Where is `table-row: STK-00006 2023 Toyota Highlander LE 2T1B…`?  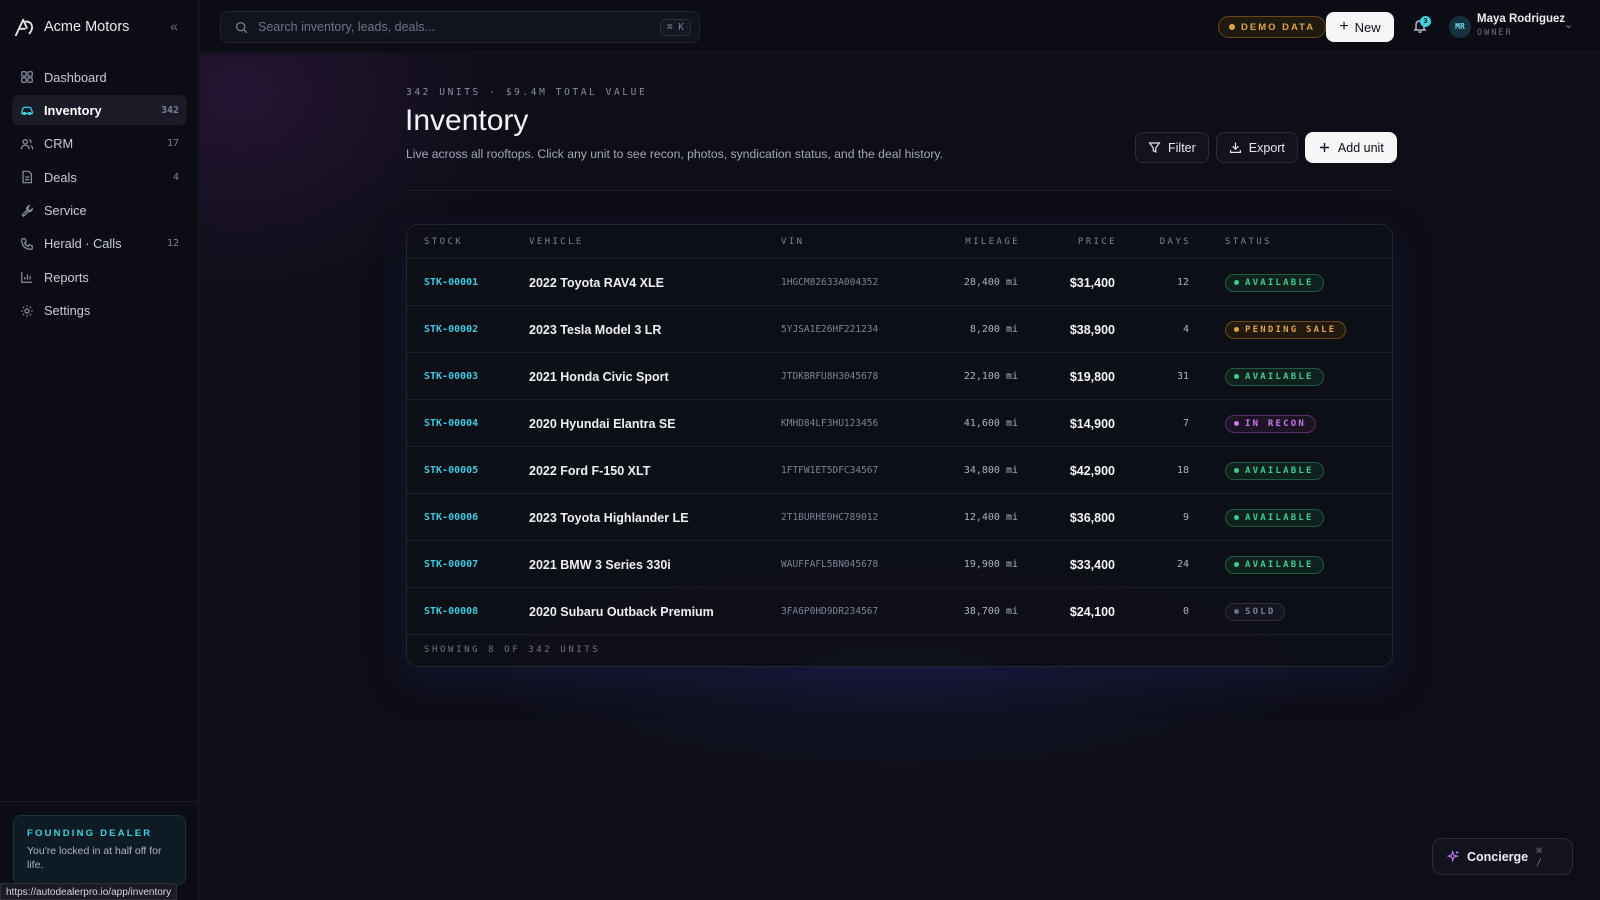
table-row: STK-00006 2023 Toyota Highlander LE 2T1B… is located at coordinates (899, 517).